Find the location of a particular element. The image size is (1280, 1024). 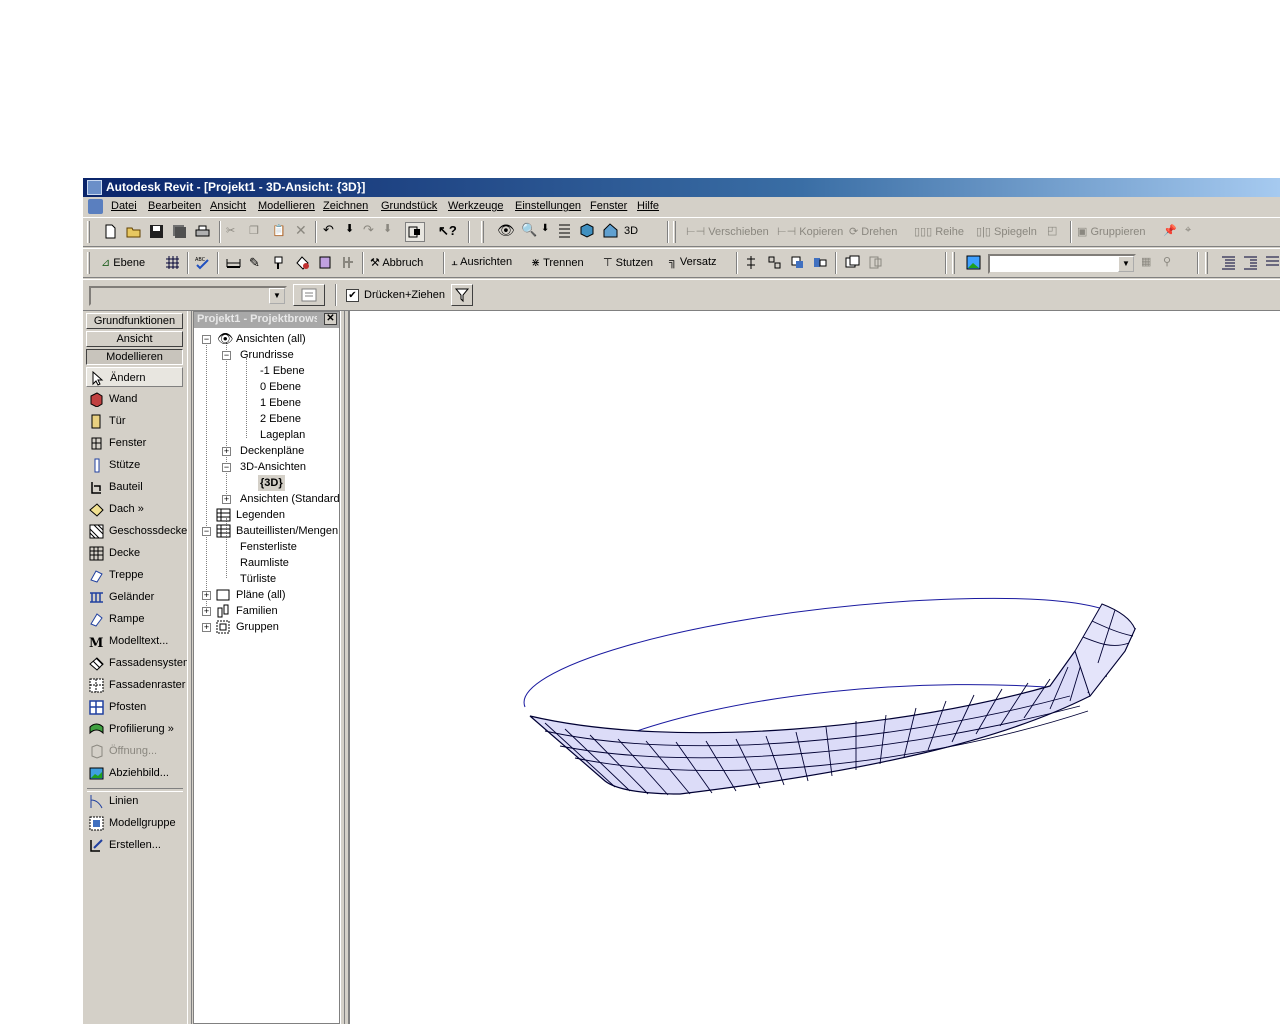

split-face-icon is located at coordinates (302, 262).